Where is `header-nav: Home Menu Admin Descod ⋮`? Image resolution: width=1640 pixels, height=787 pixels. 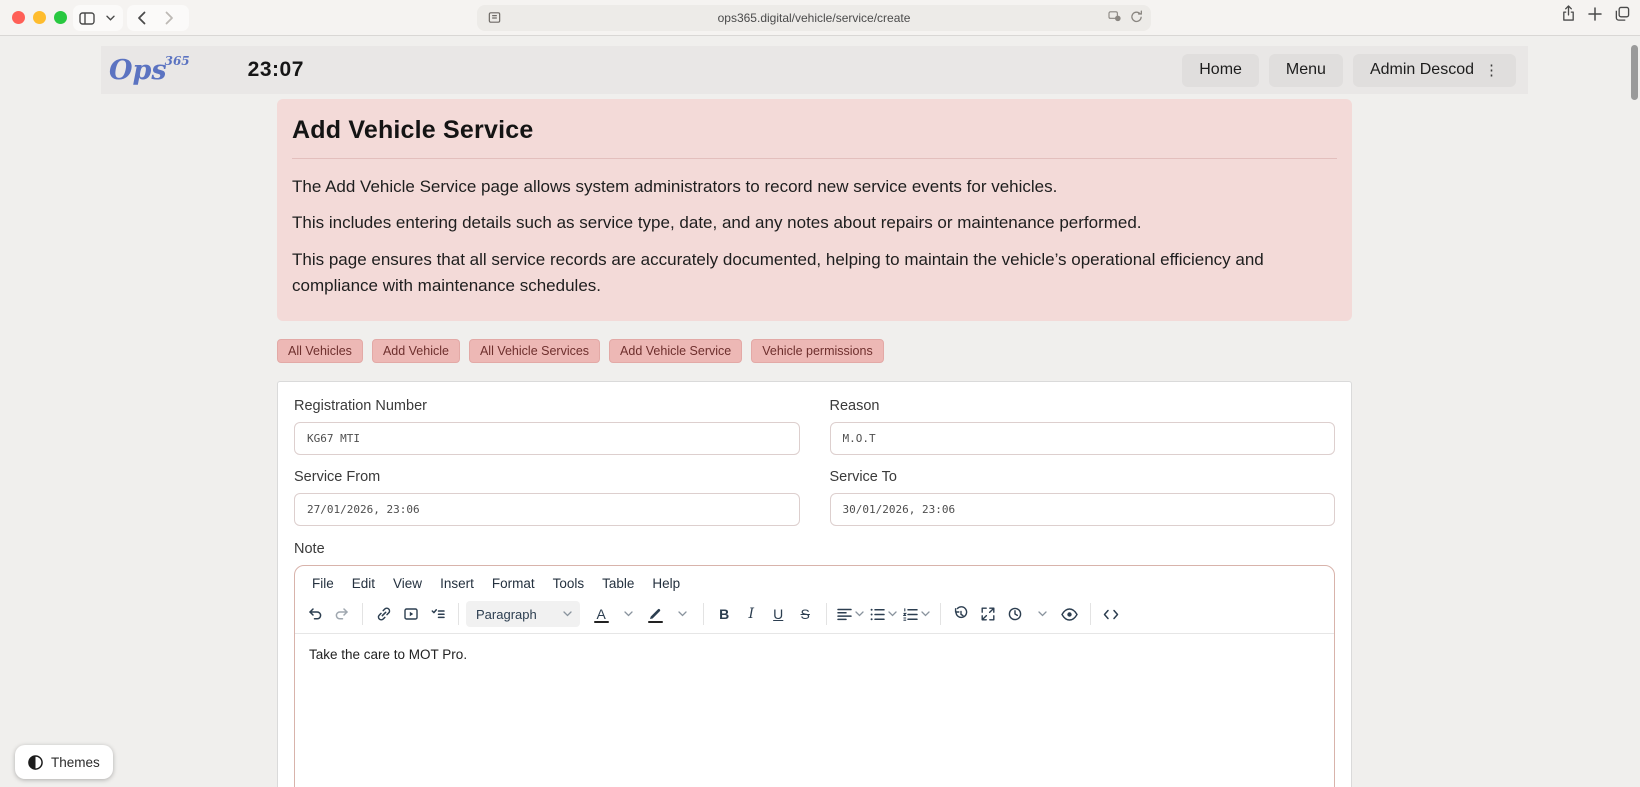 header-nav: Home Menu Admin Descod ⋮ is located at coordinates (1349, 70).